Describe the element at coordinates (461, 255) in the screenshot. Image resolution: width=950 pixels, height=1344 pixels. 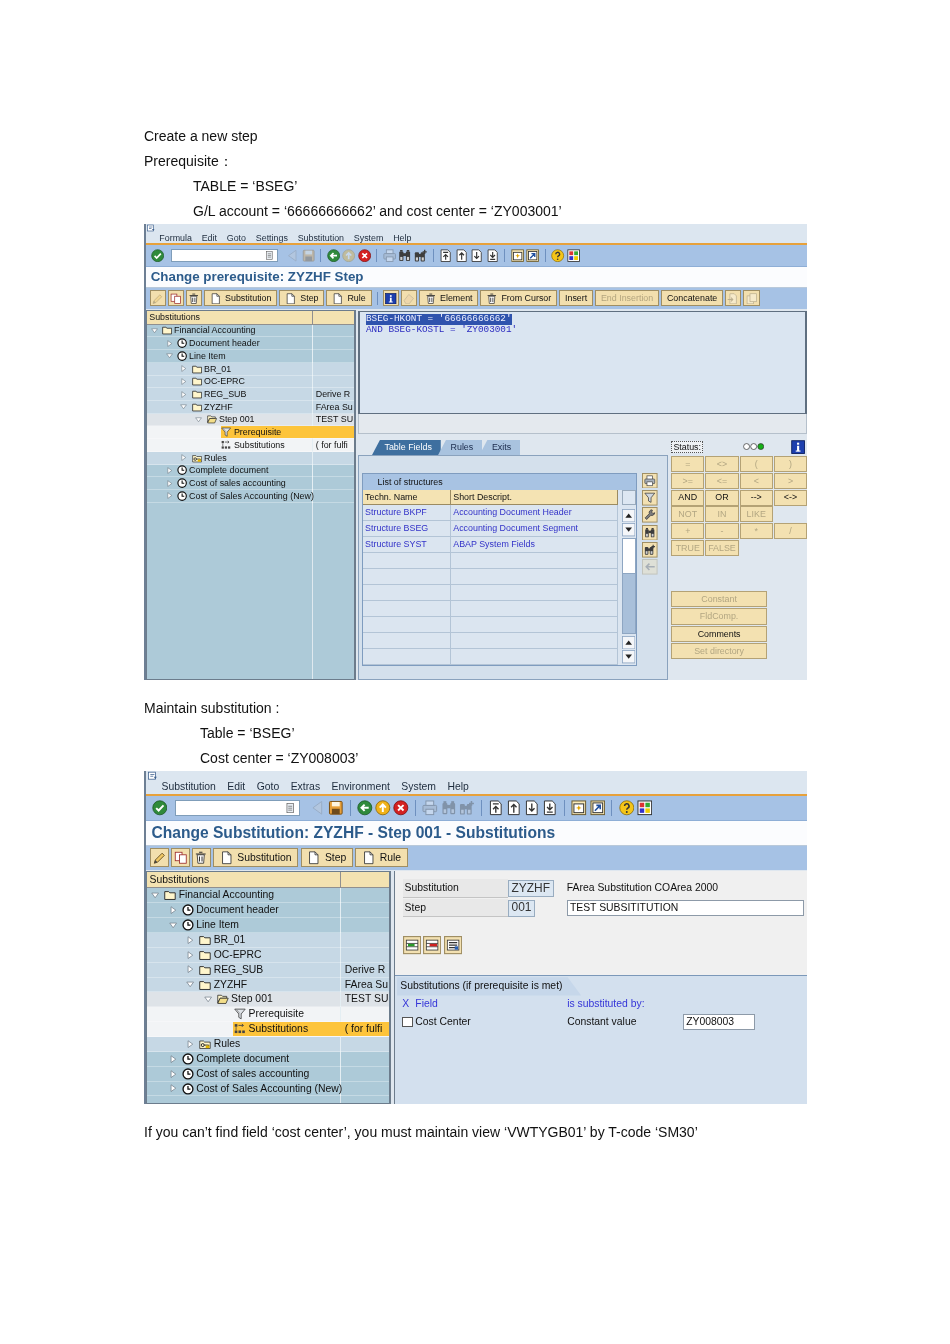
I see `previous-page-icon` at that location.